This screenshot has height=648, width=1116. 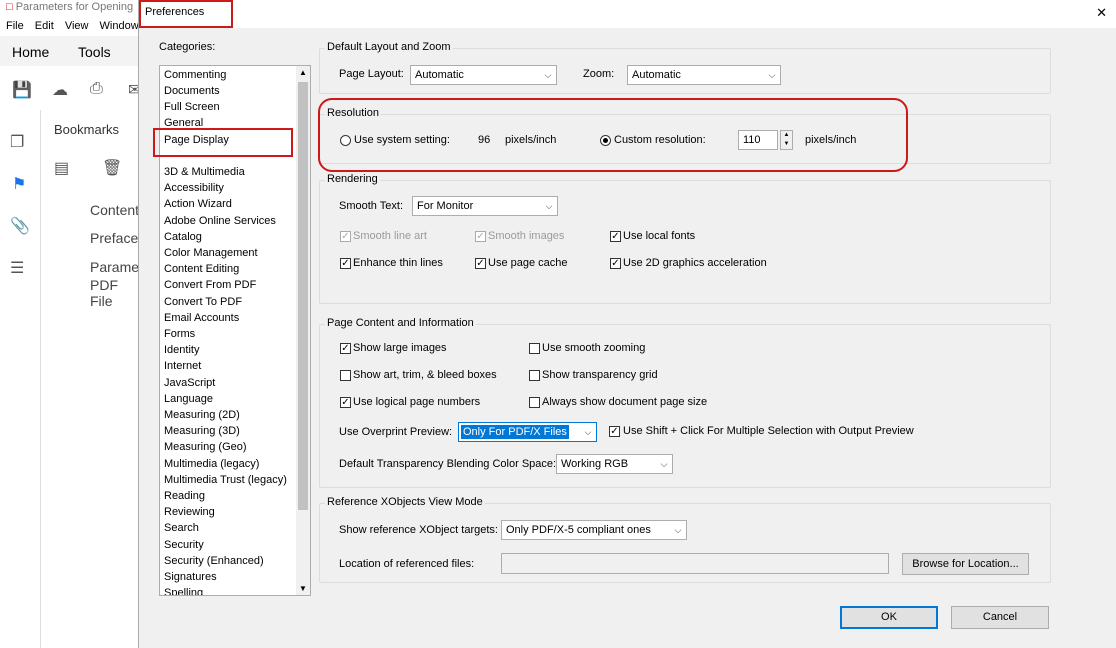 I want to click on highlight-page-display, so click(x=223, y=142).